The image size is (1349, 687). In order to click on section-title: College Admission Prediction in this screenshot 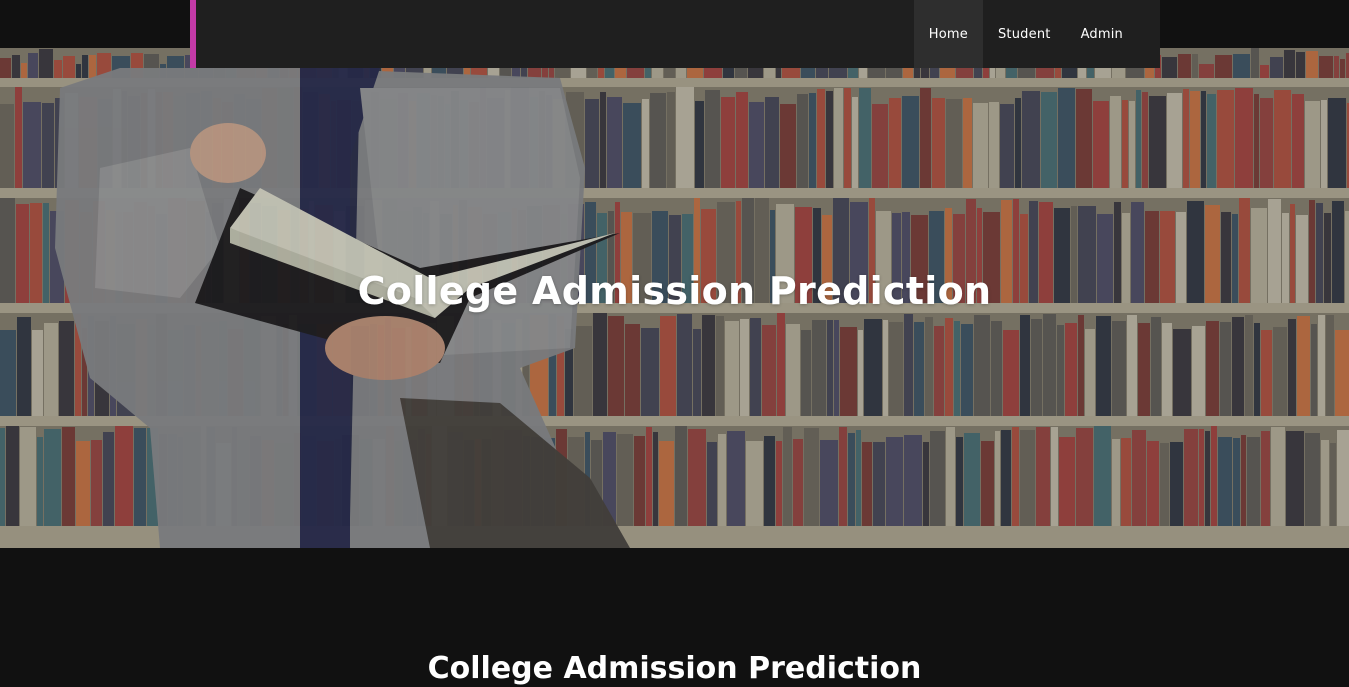, I will do `click(674, 668)`.